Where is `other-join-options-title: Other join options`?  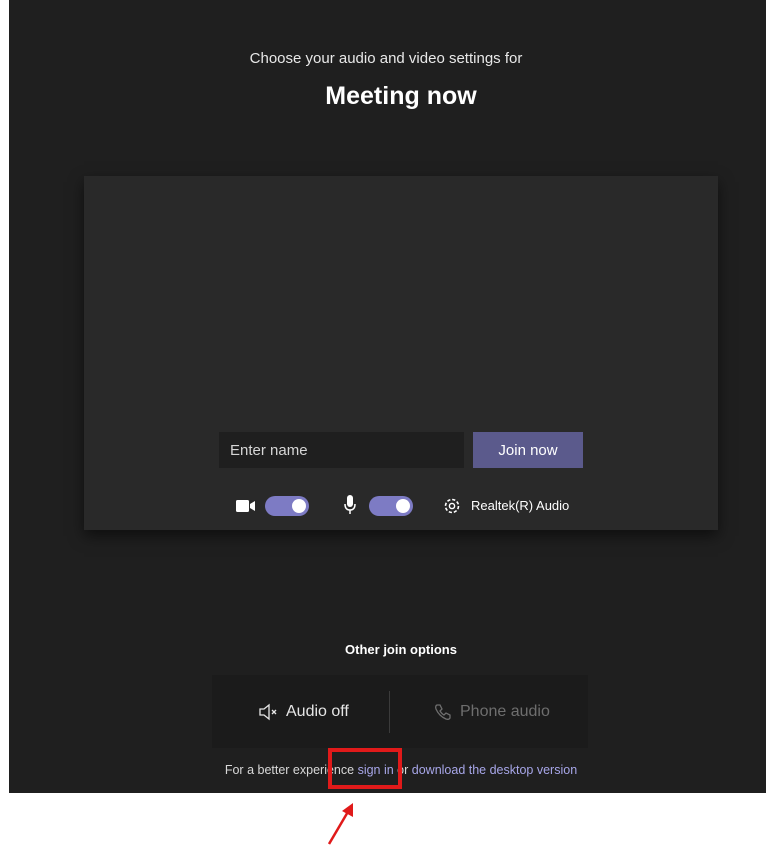 other-join-options-title: Other join options is located at coordinates (401, 649).